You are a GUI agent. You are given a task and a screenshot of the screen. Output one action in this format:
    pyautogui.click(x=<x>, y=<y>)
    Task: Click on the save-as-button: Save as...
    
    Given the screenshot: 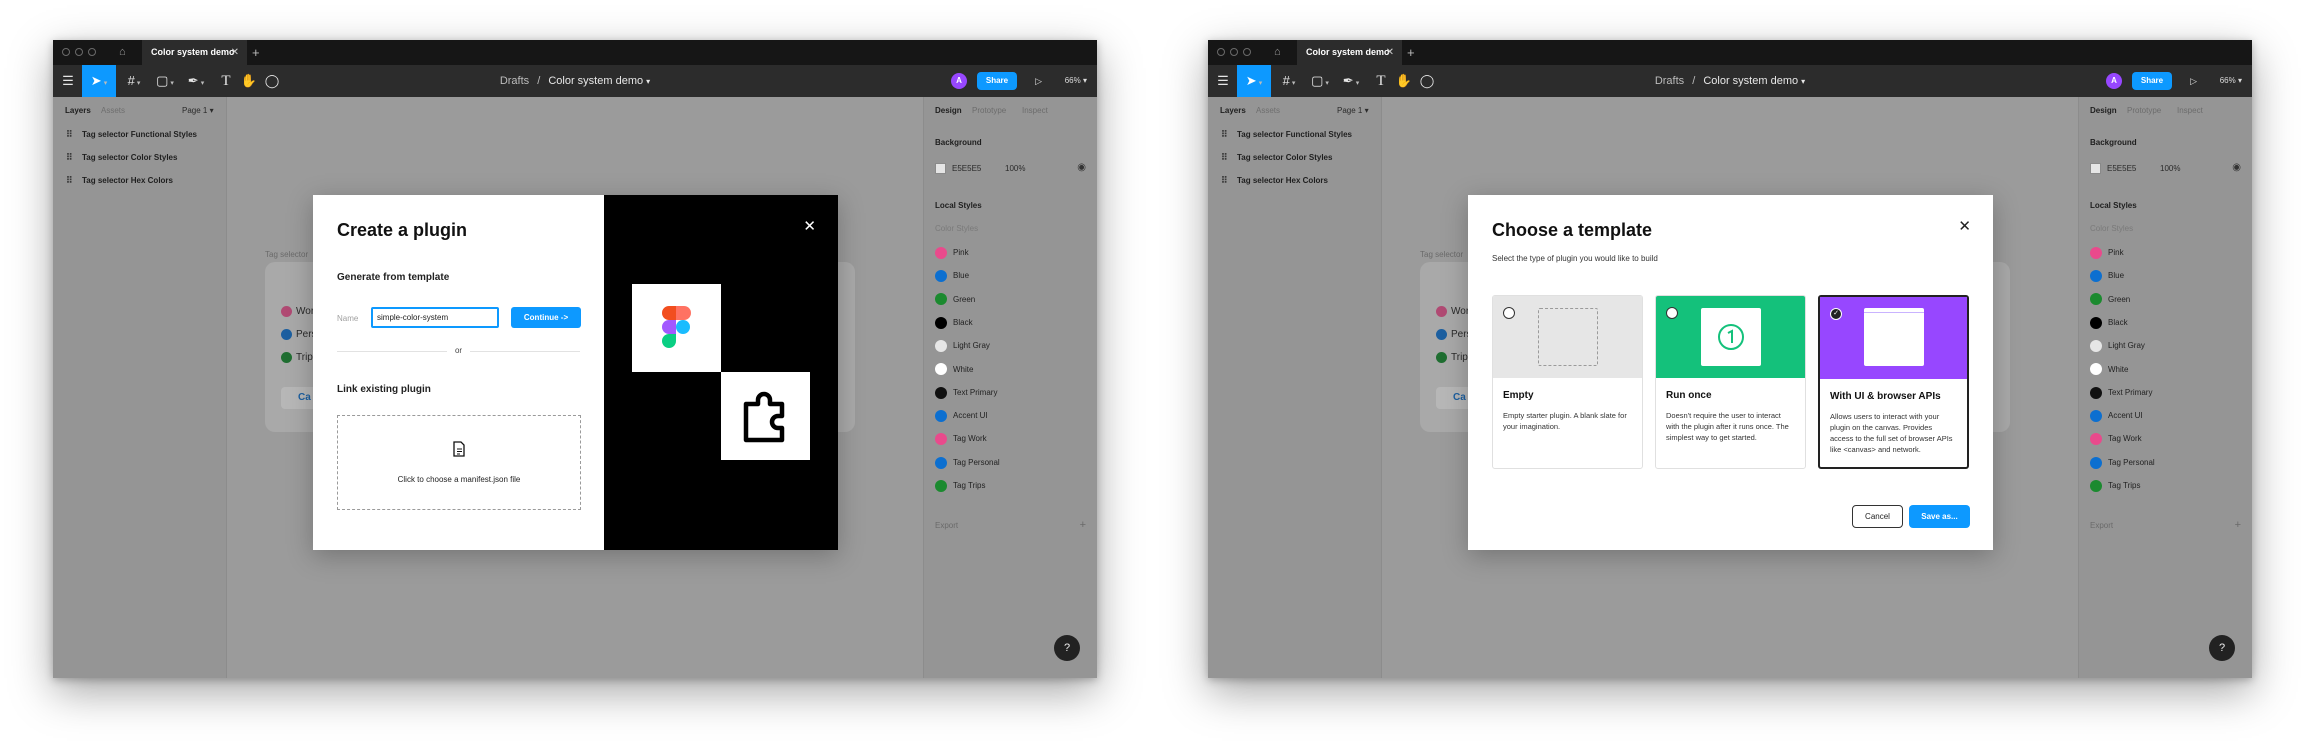 What is the action you would take?
    pyautogui.click(x=1939, y=516)
    